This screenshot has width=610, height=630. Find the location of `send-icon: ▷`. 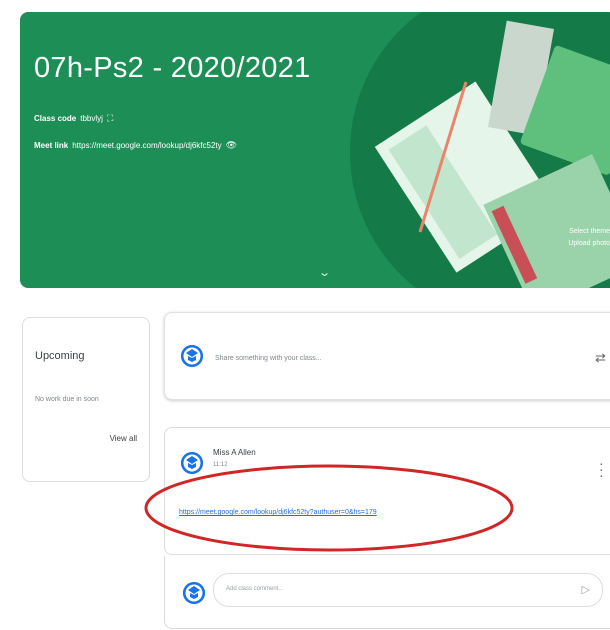

send-icon: ▷ is located at coordinates (586, 589).